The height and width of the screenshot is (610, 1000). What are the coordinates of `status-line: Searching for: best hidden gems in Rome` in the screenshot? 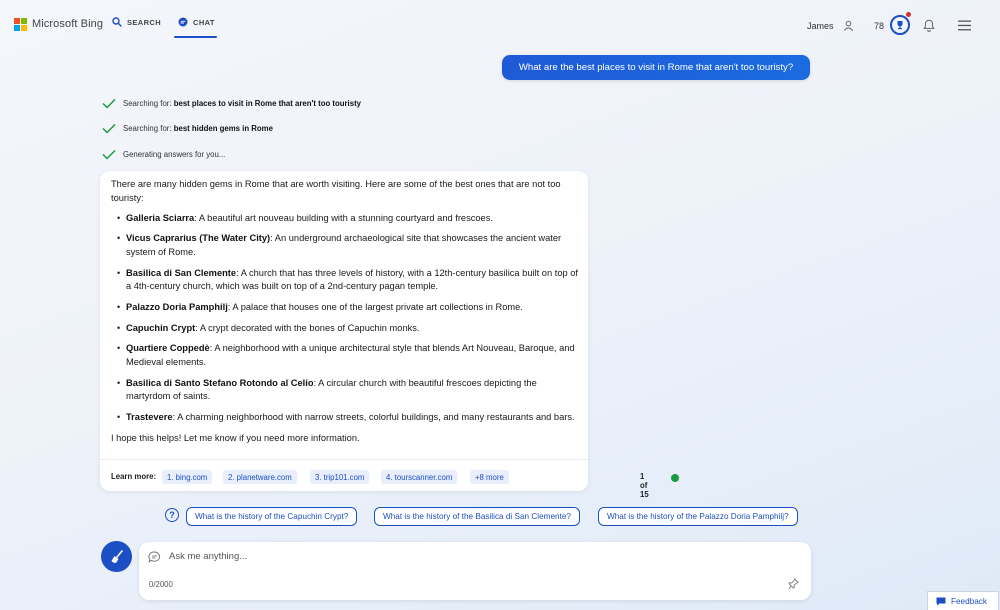 It's located at (187, 128).